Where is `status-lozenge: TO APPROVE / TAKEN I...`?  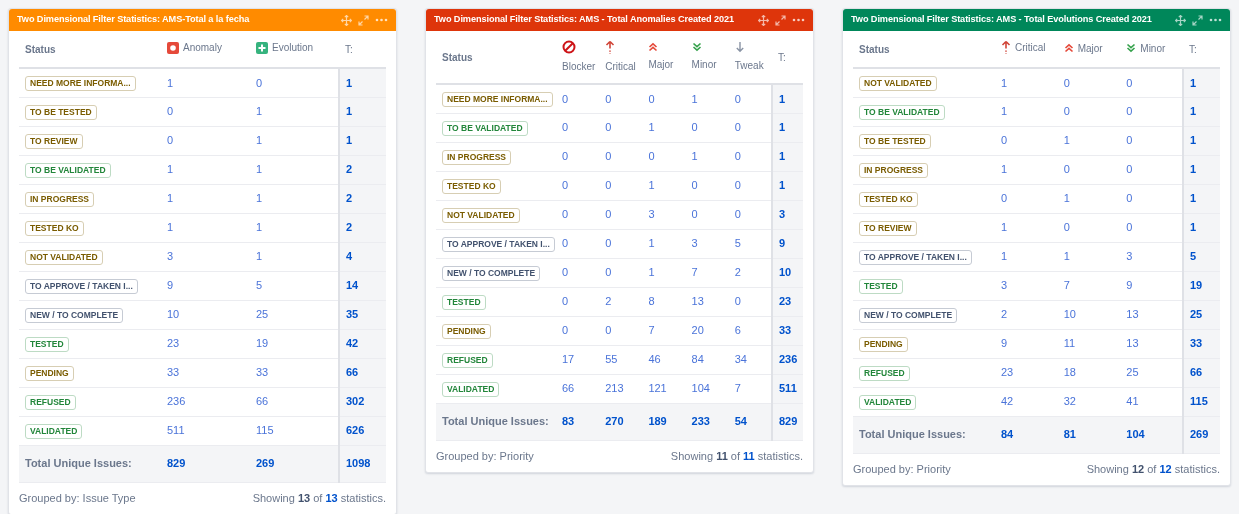
status-lozenge: TO APPROVE / TAKEN I... is located at coordinates (915, 257).